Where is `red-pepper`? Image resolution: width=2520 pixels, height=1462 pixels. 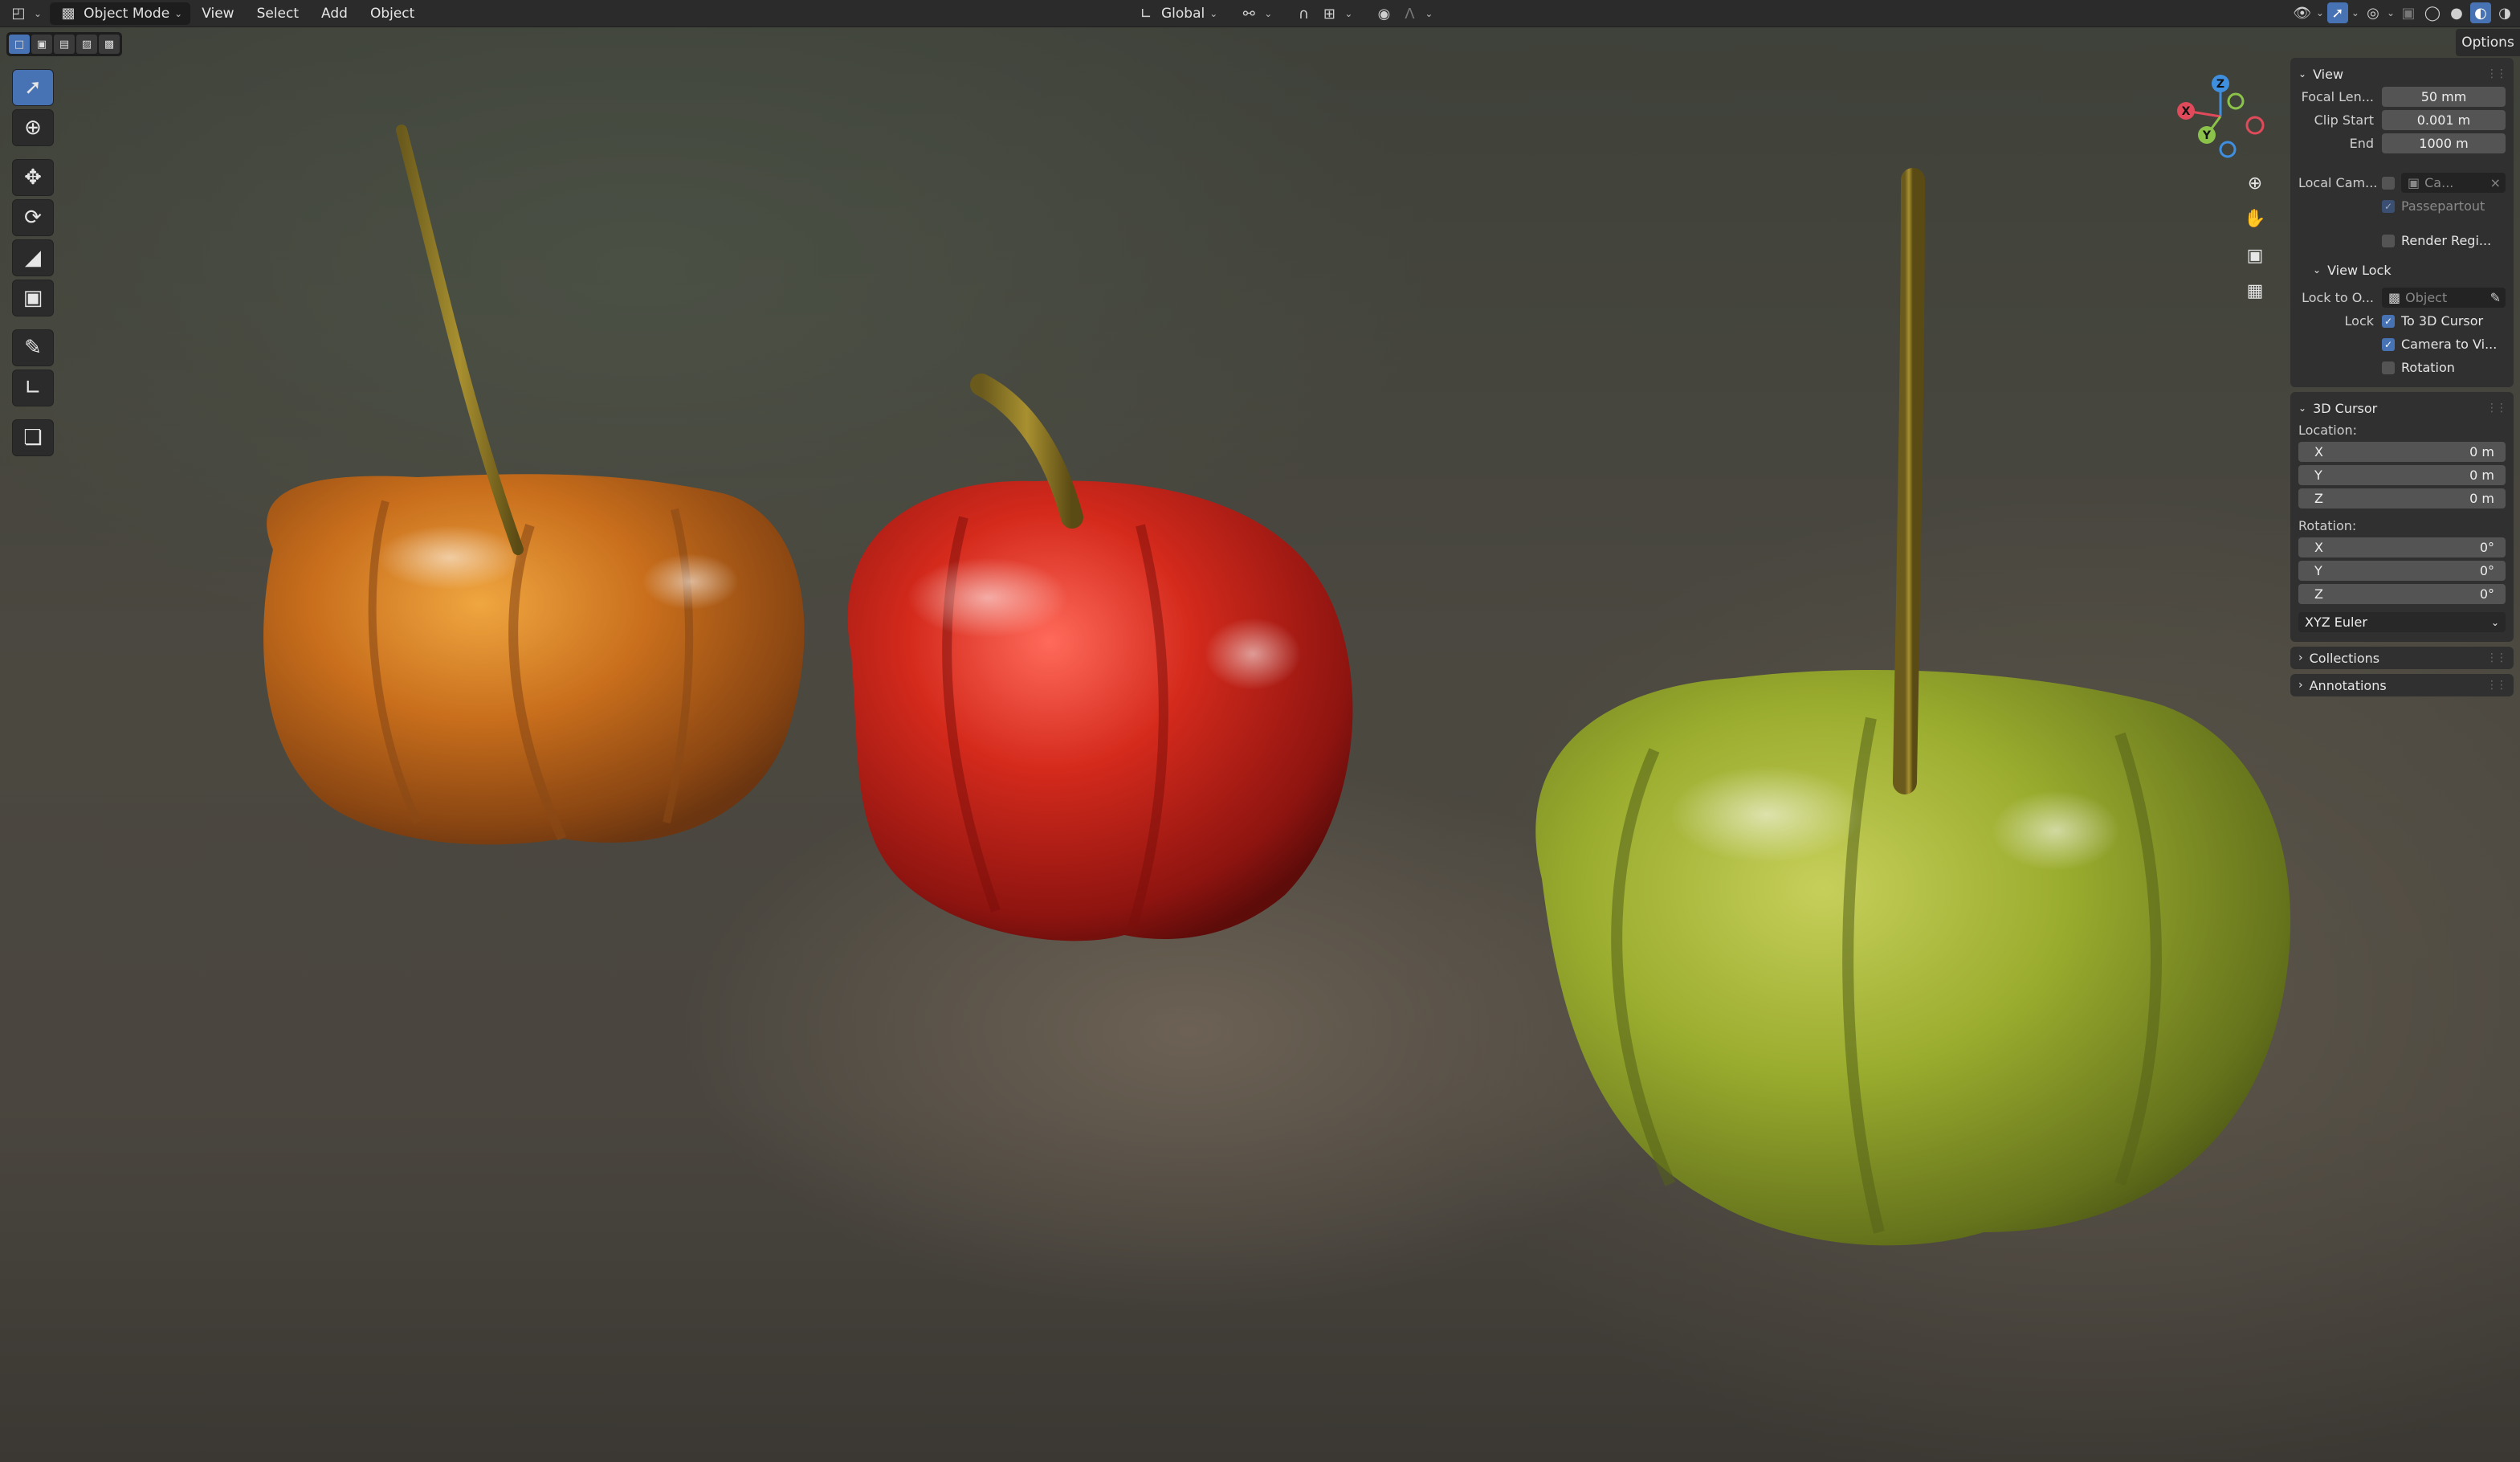
red-pepper is located at coordinates (1100, 657).